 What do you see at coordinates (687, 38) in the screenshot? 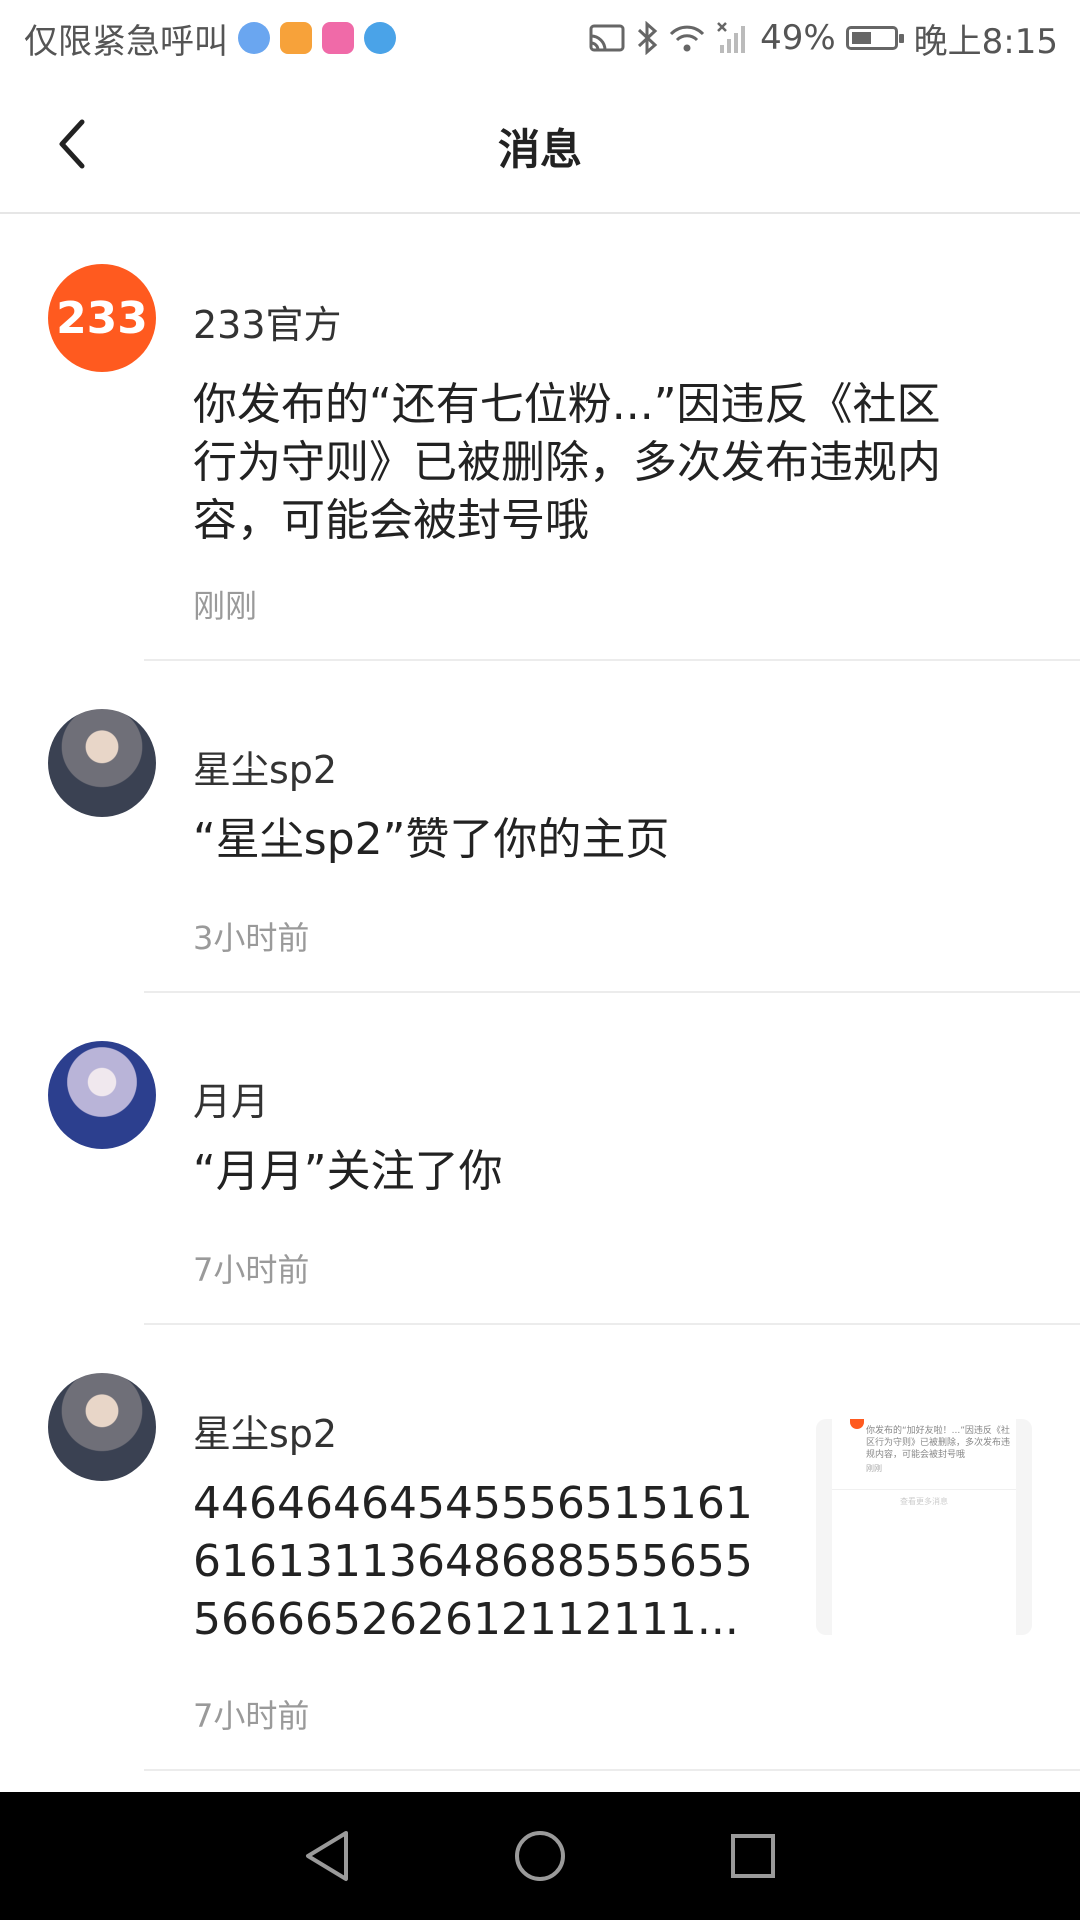
I see `wifi-icon` at bounding box center [687, 38].